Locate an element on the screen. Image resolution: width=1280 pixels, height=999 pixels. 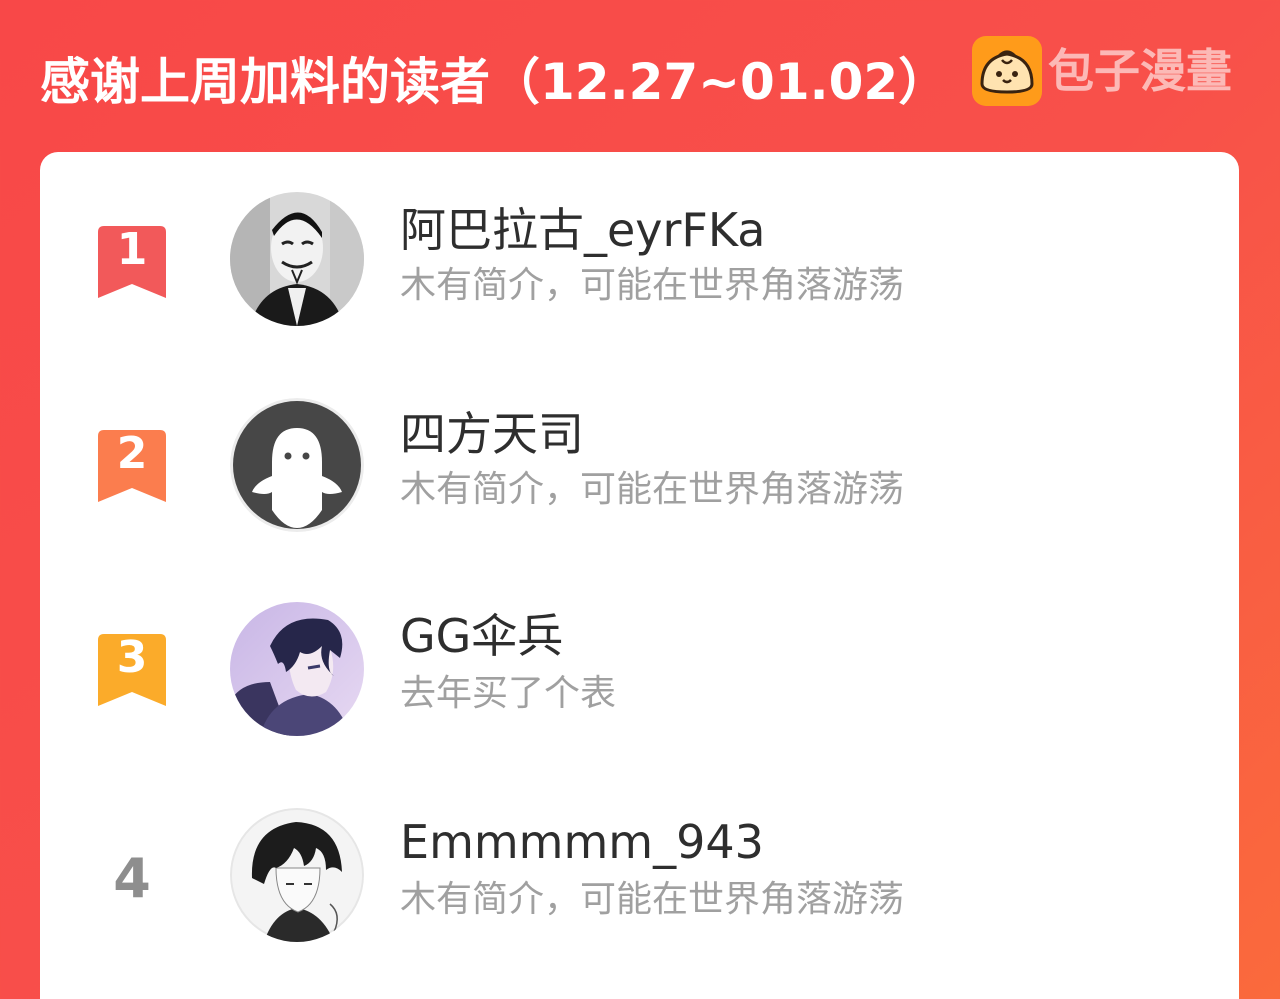
reader-row: 2 四方天司 木有简介，可能在世界角落游荡 is located at coordinates (639, 468).